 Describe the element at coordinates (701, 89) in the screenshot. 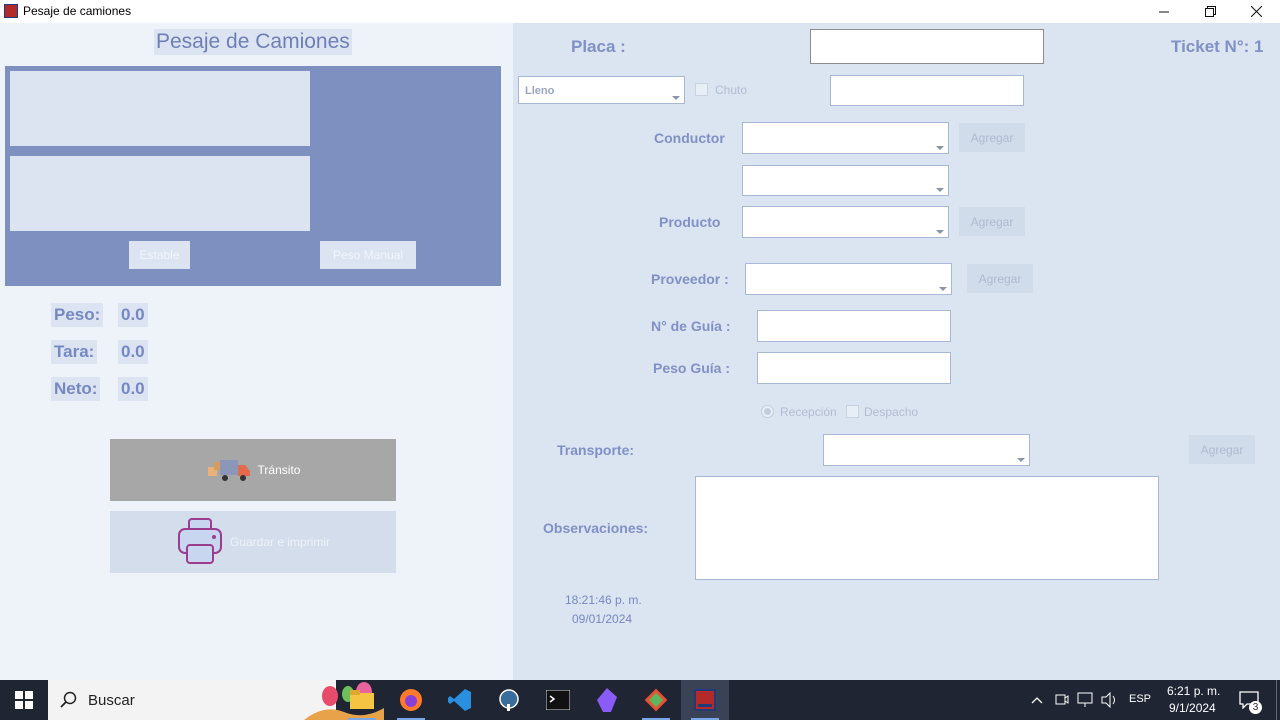

I see `chuto-checkbox` at that location.